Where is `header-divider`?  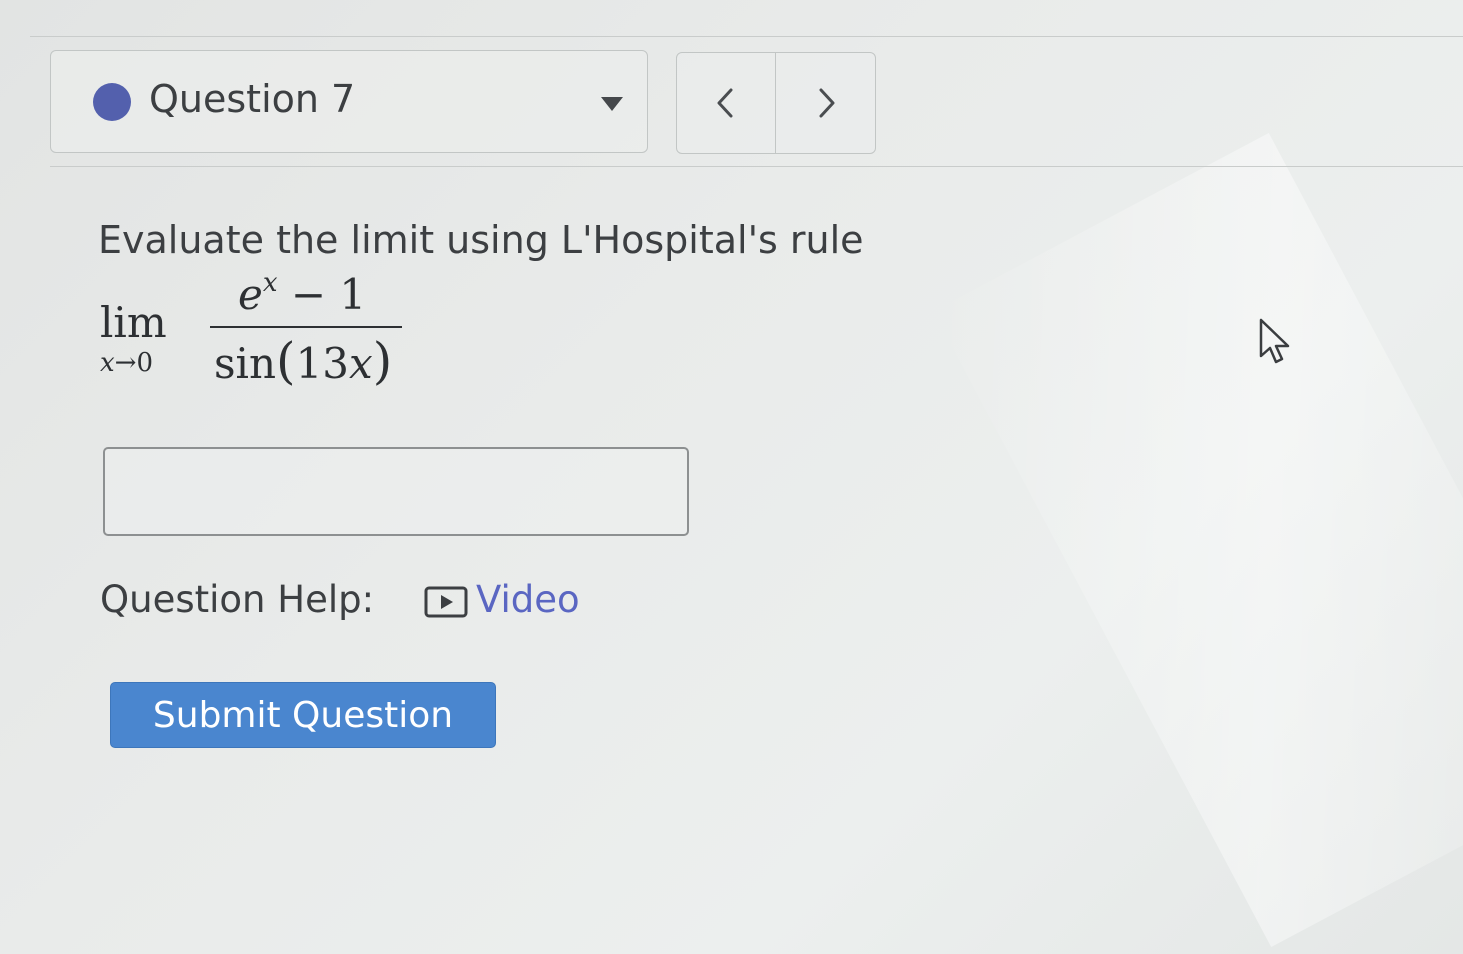 header-divider is located at coordinates (756, 166).